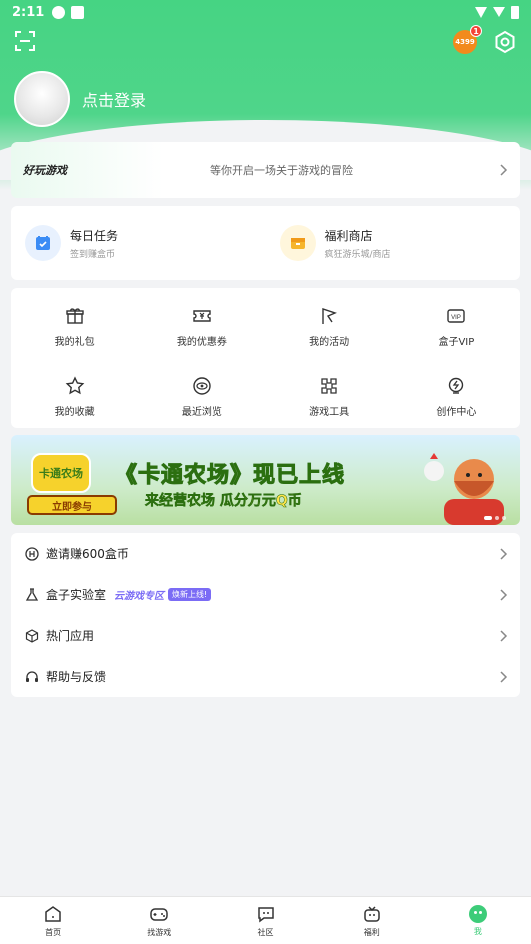  I want to click on notification-a-icon, so click(78, 12).